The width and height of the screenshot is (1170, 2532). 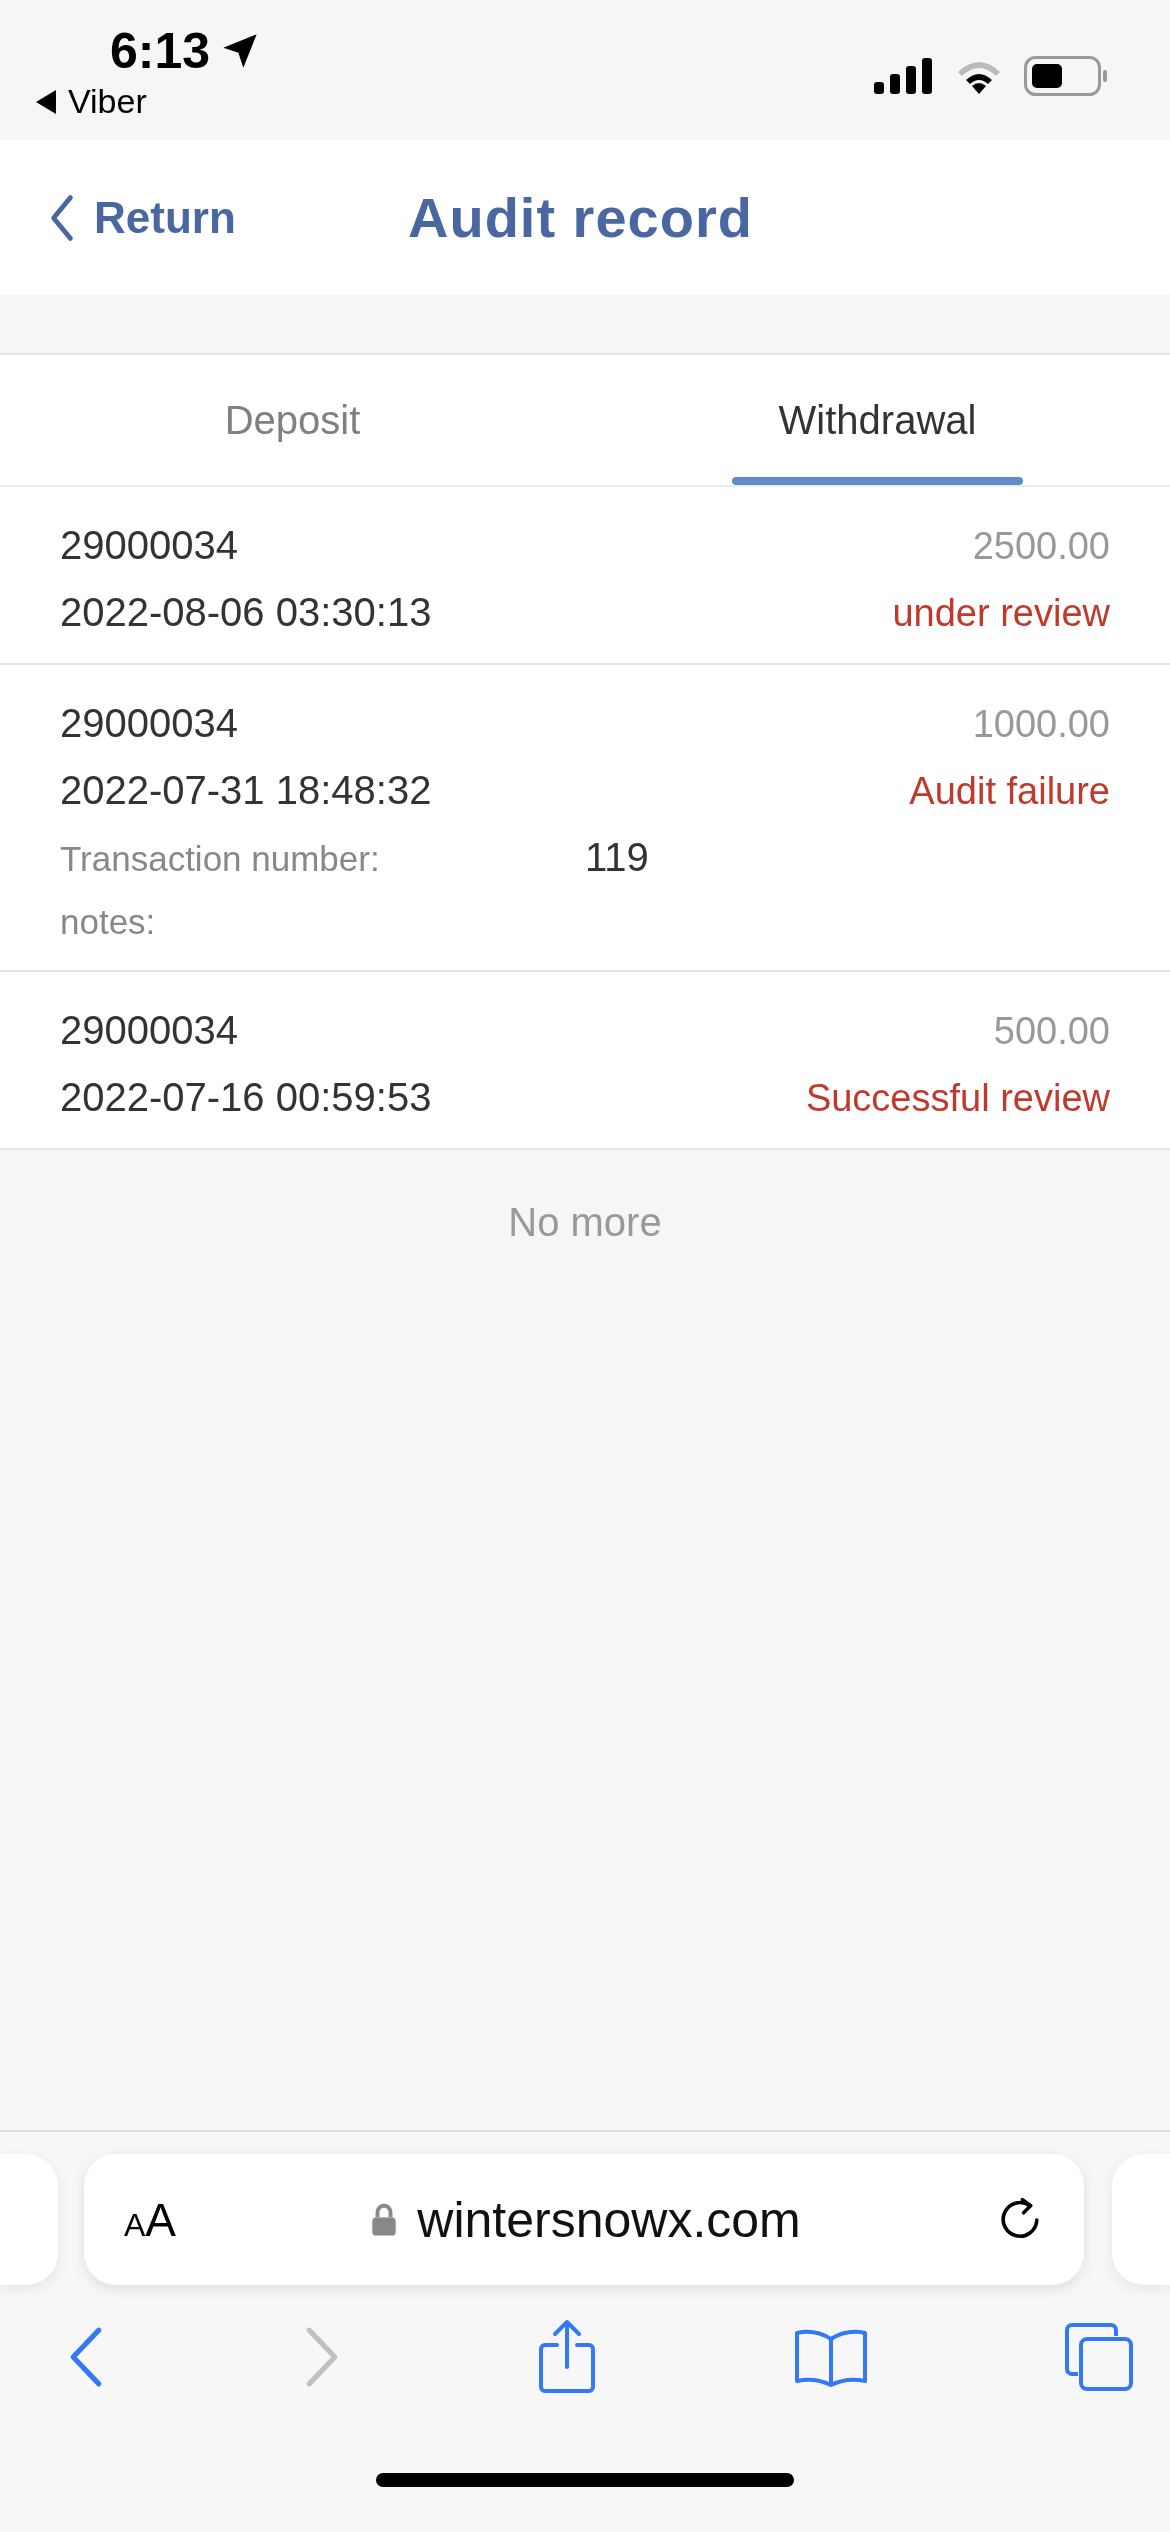 I want to click on tabs-icon, so click(x=1099, y=2357).